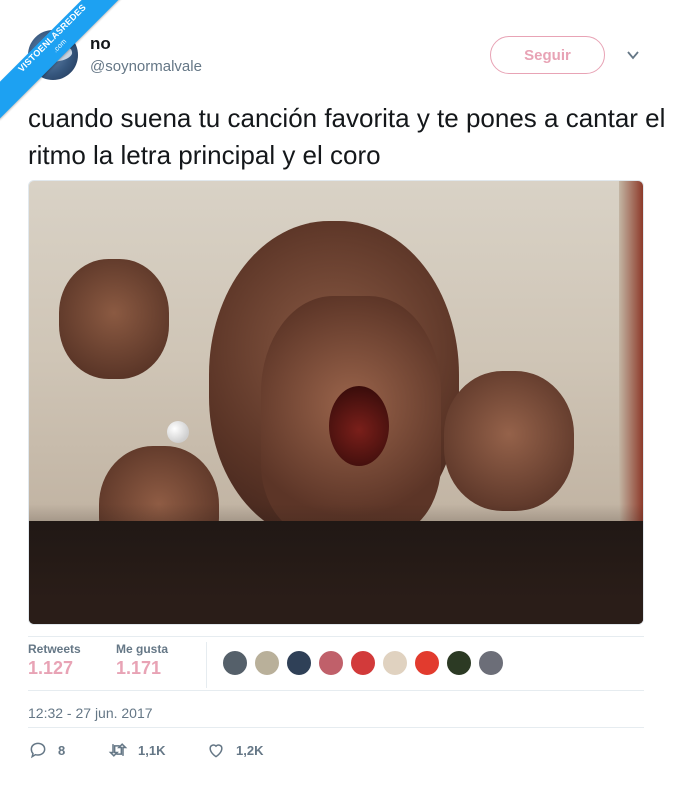 This screenshot has height=798, width=694. I want to click on retweet-count: 1,1K, so click(152, 750).